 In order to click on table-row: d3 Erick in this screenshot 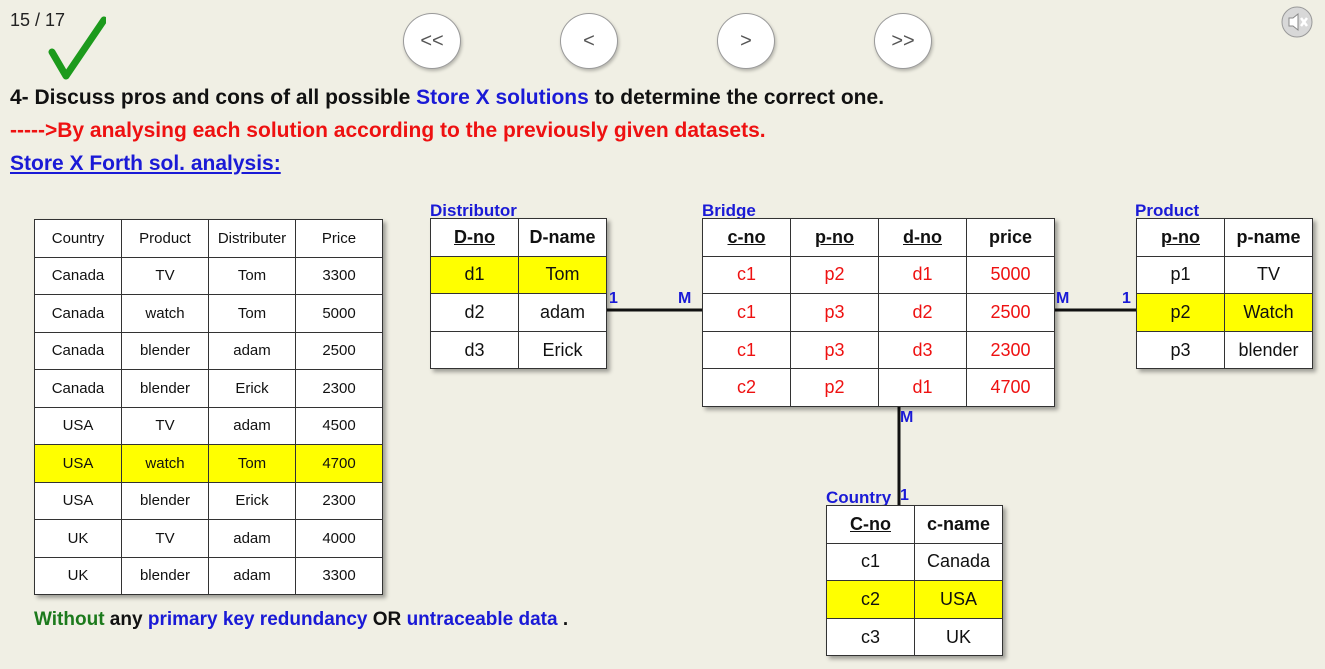, I will do `click(518, 350)`.